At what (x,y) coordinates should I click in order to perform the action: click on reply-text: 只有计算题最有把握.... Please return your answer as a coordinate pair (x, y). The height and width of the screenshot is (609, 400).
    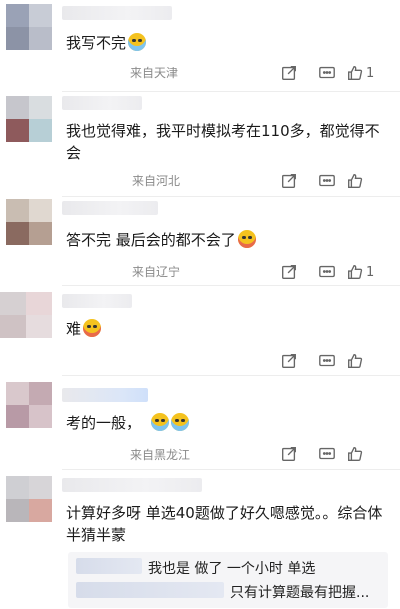
    Looking at the image, I should click on (300, 593).